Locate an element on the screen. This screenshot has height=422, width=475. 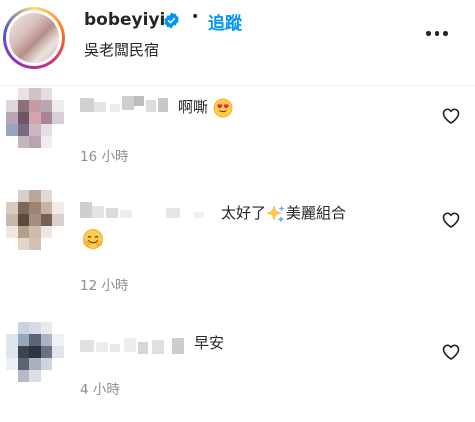
sparkles-emoji is located at coordinates (275, 213).